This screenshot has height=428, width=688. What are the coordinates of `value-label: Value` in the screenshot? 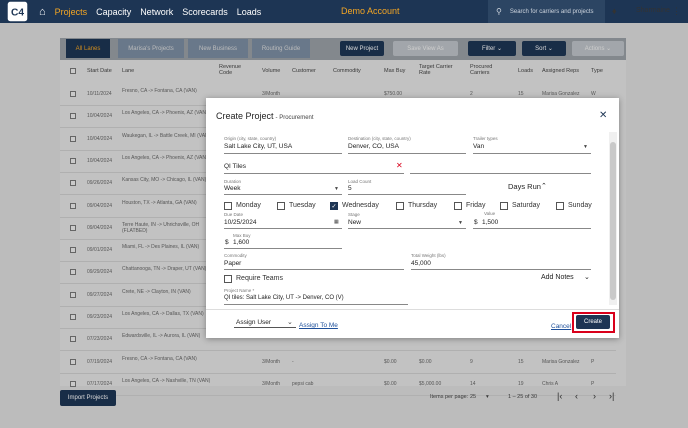 It's located at (490, 213).